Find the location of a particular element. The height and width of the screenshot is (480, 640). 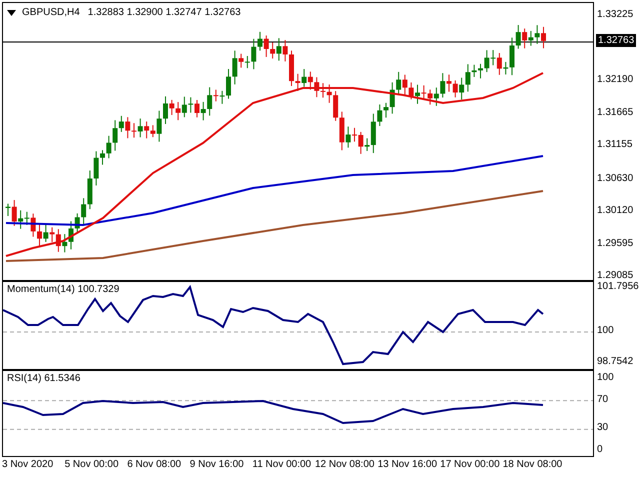

time-label: 12 Nov 08:00 is located at coordinates (345, 464).